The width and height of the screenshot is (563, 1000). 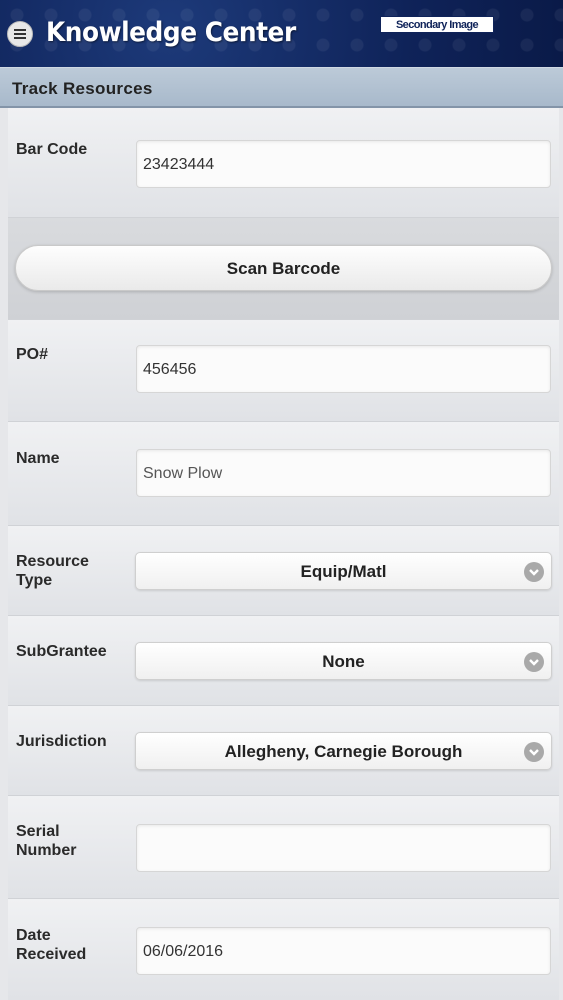 I want to click on bar-code-row: Bar Code 23423444, so click(x=283, y=163).